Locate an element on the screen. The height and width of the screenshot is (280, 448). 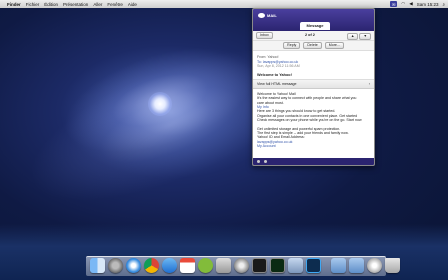
menu-edition: Édition is located at coordinates (51, 4).